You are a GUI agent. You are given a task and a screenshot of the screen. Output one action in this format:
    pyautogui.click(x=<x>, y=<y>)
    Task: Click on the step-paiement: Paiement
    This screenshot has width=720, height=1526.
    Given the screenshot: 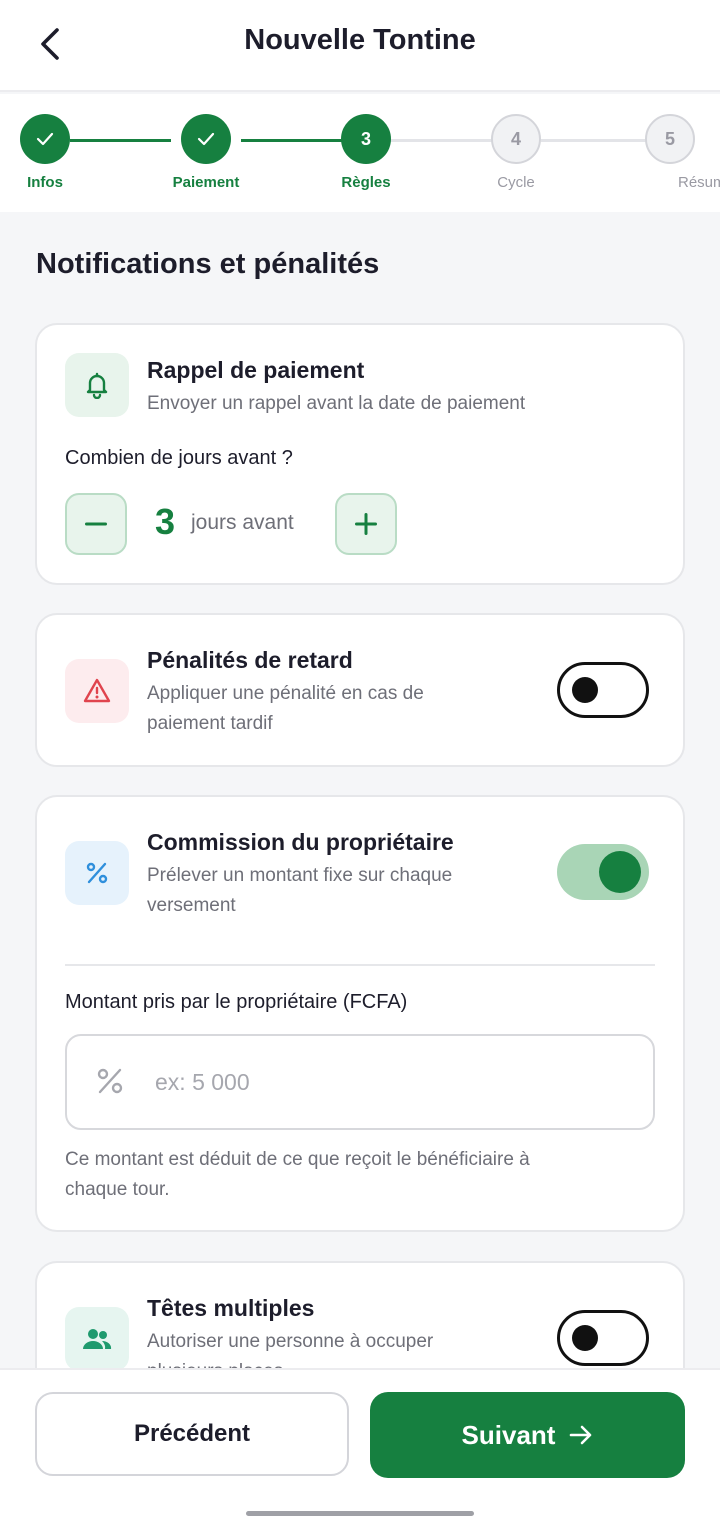 What is the action you would take?
    pyautogui.click(x=206, y=152)
    